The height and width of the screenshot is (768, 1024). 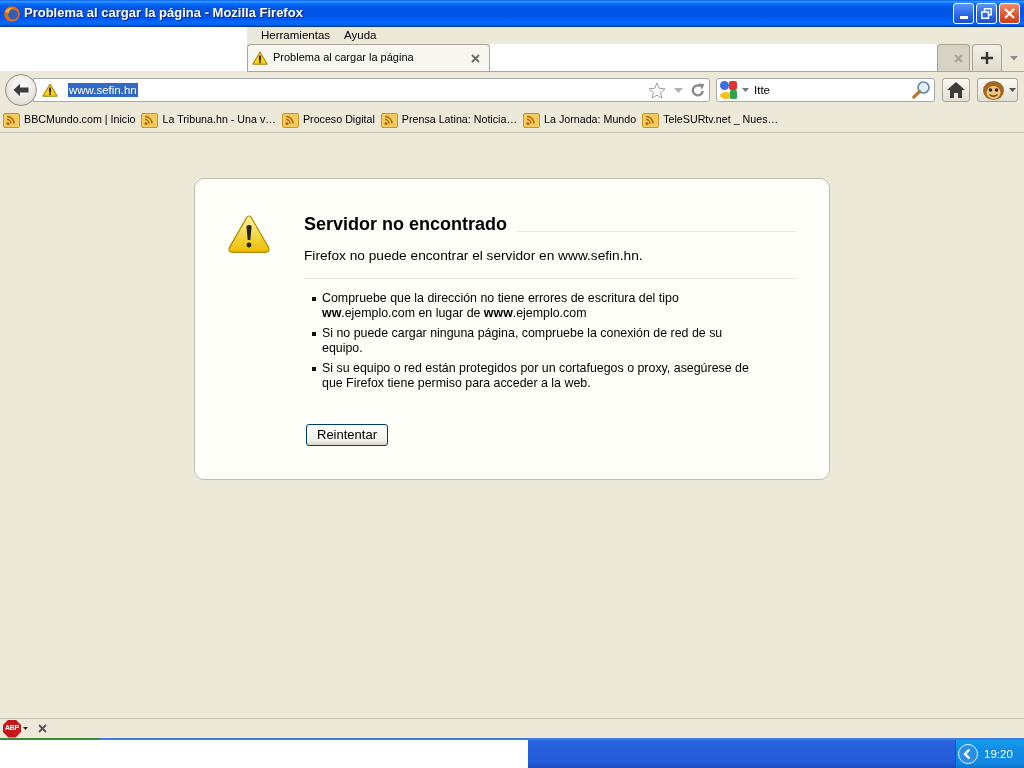 I want to click on monkey-face-icon, so click(x=993, y=90).